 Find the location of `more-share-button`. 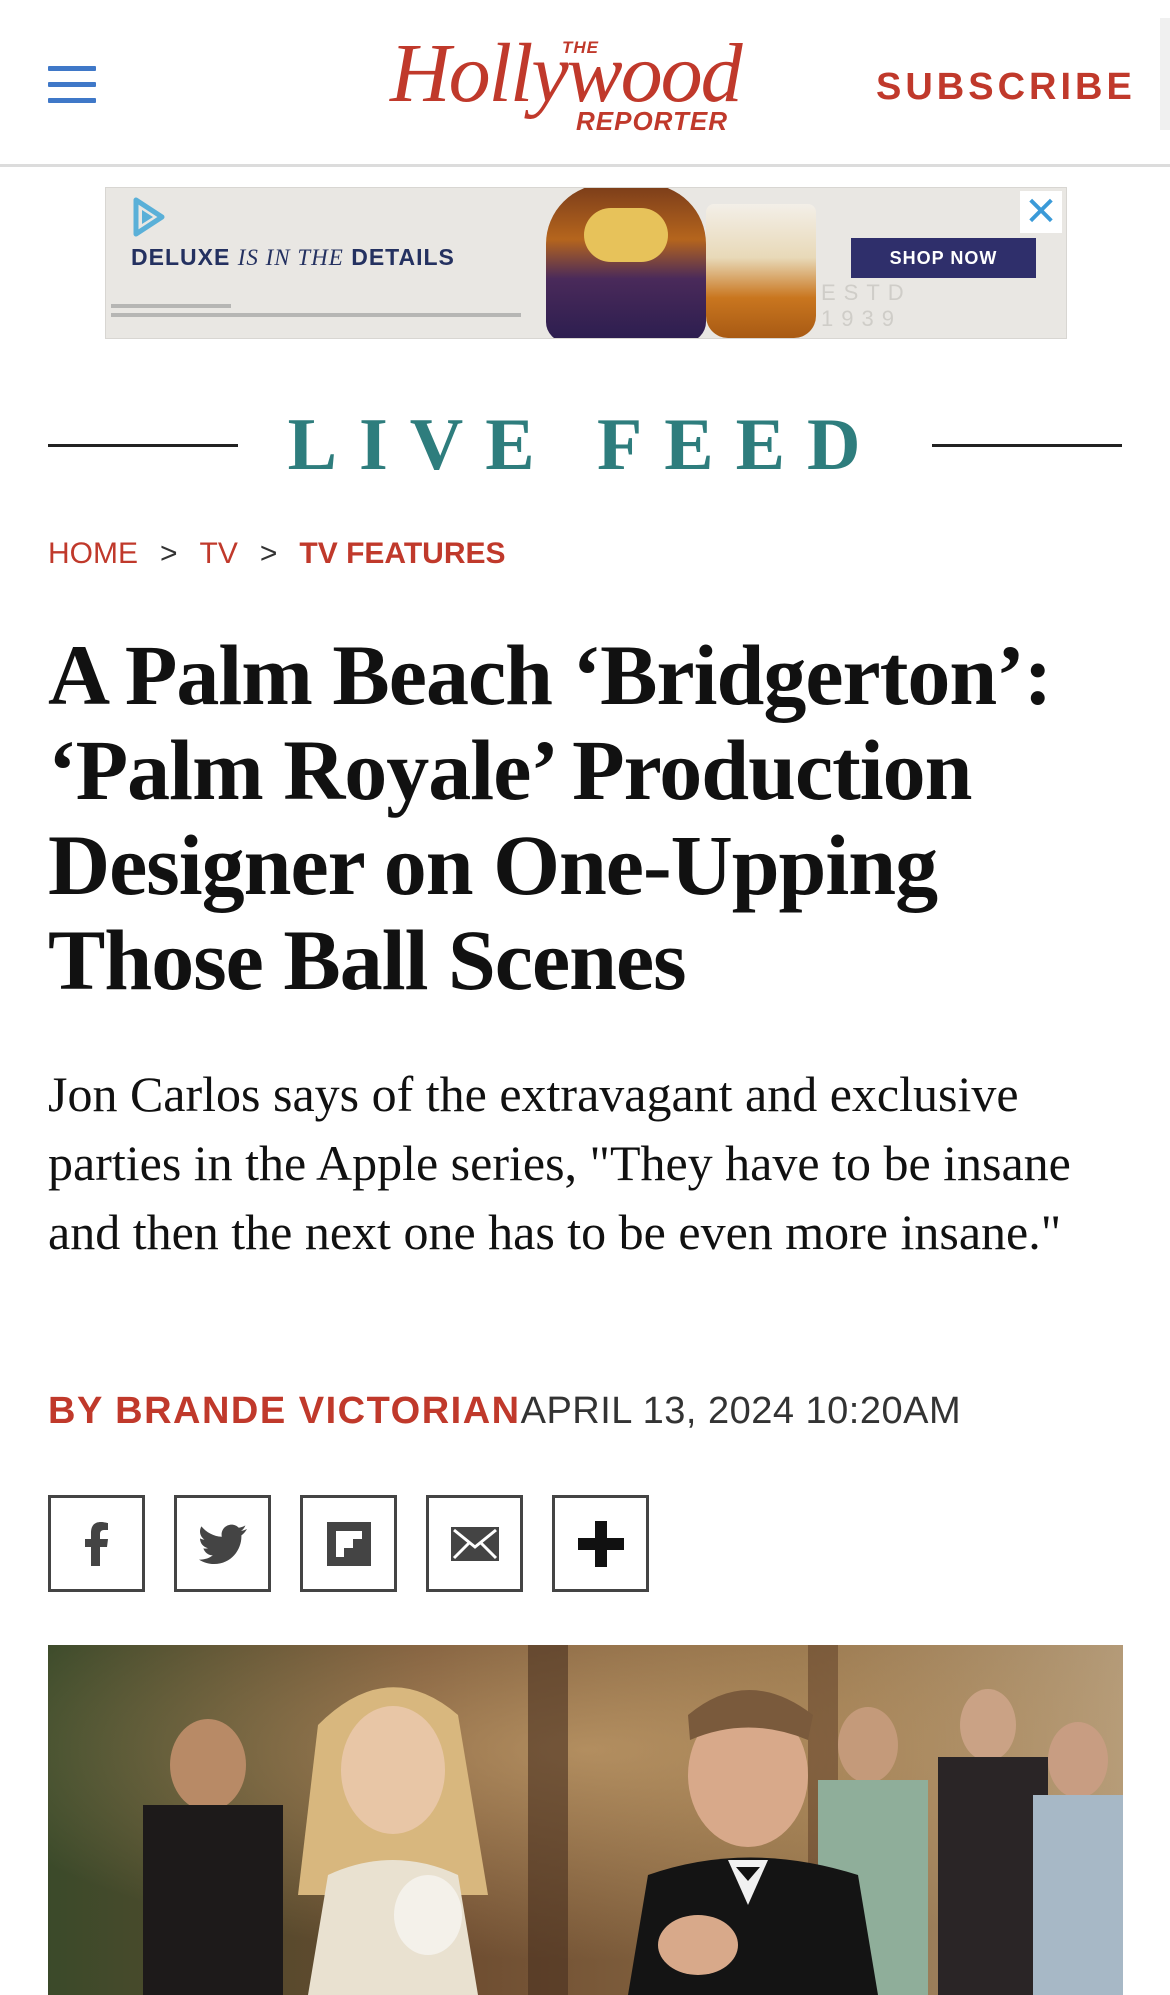

more-share-button is located at coordinates (600, 1543).